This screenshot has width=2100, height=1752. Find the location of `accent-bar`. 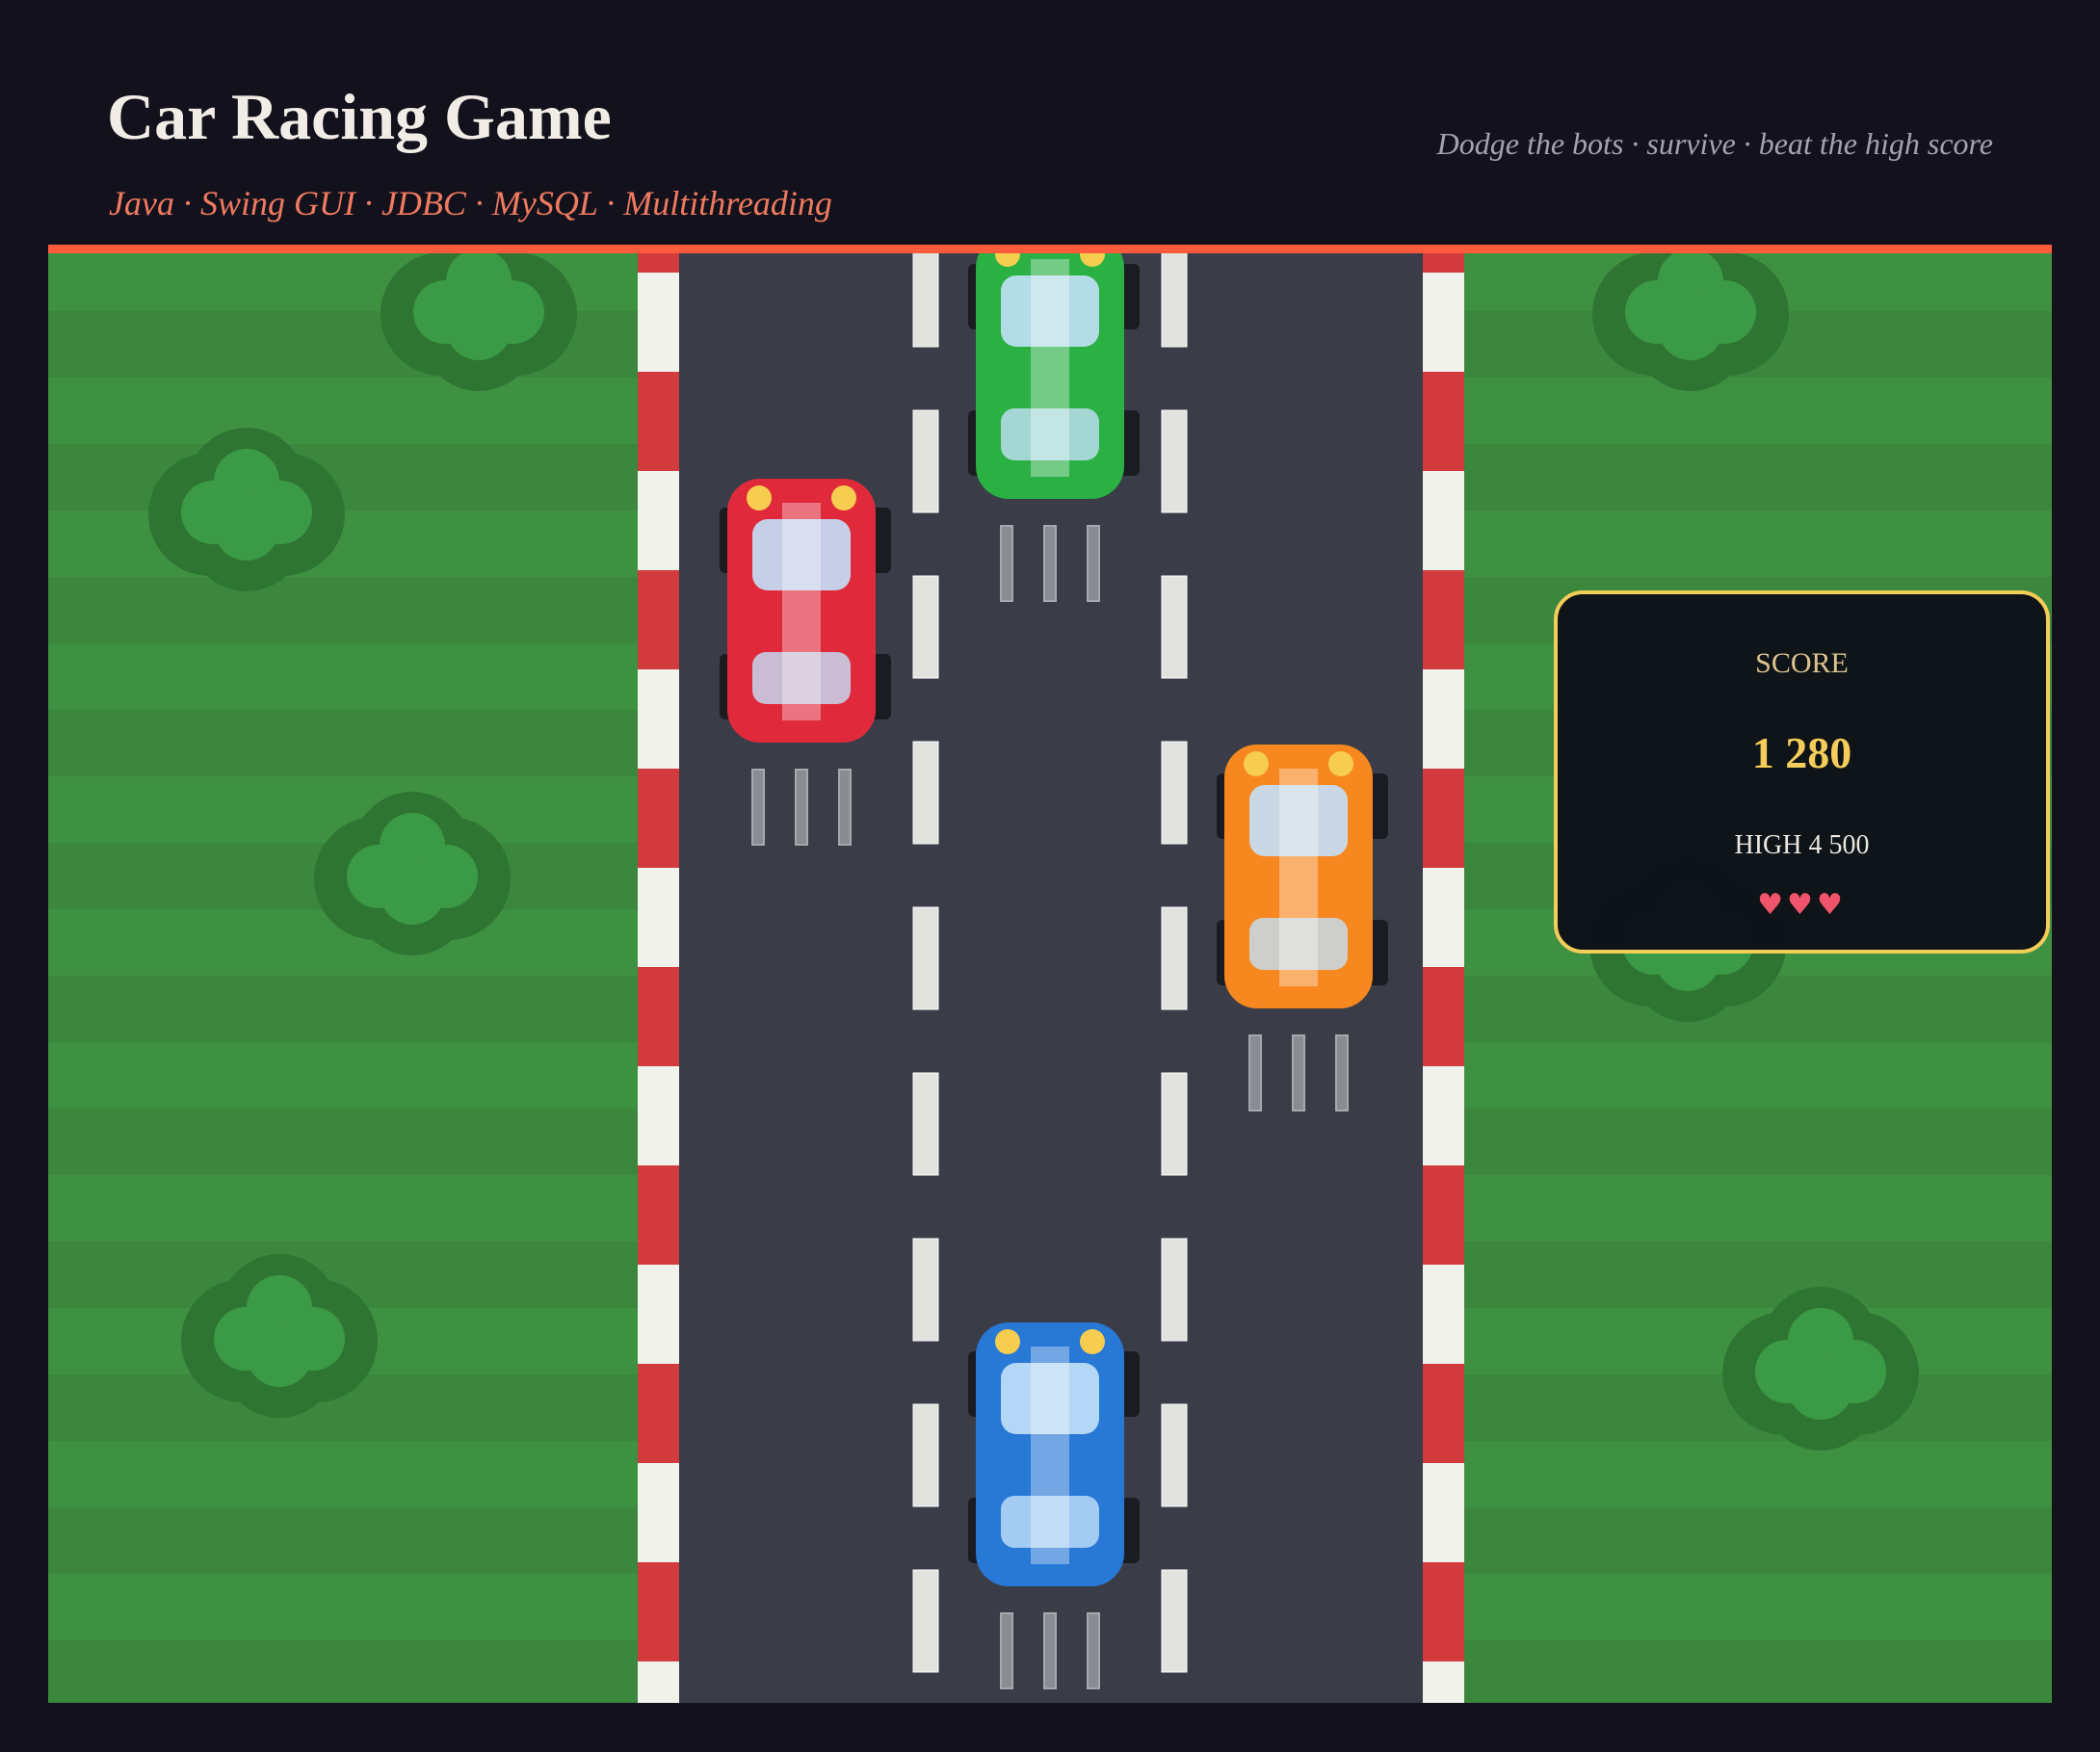

accent-bar is located at coordinates (1050, 249).